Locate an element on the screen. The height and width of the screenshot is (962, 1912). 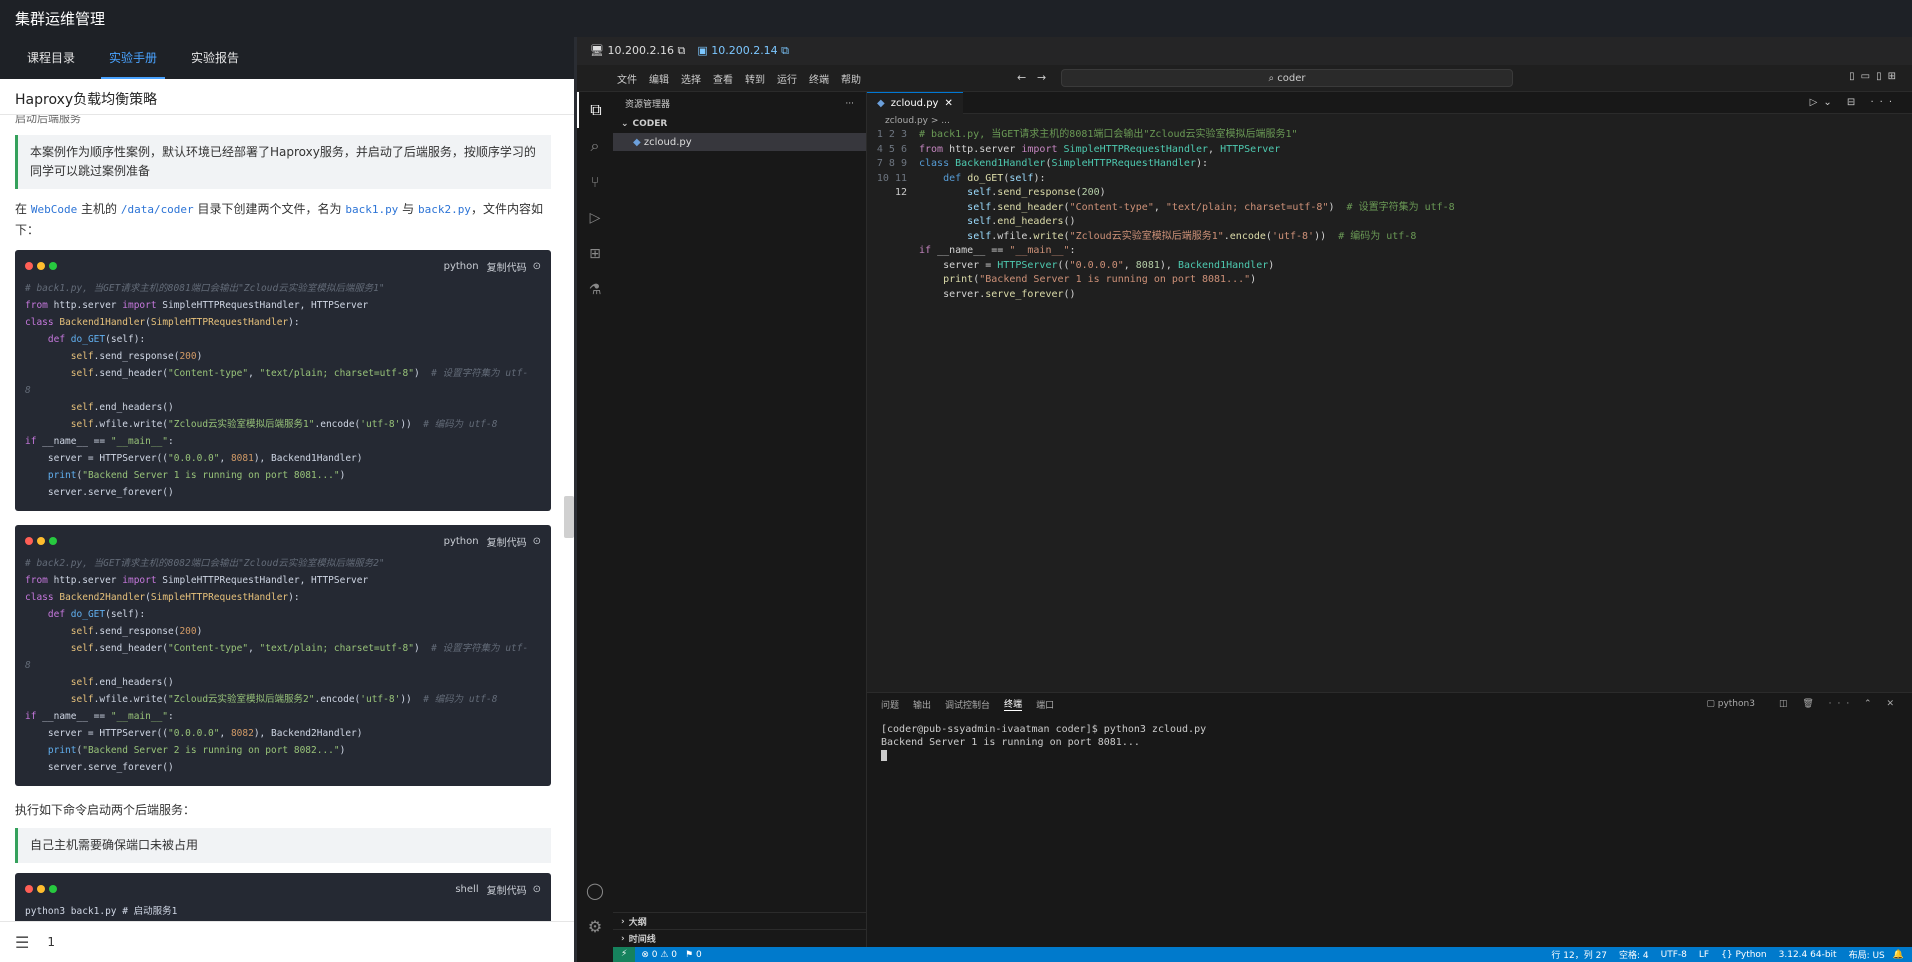
remote-indicator-icon: ⚡ is located at coordinates (624, 954).